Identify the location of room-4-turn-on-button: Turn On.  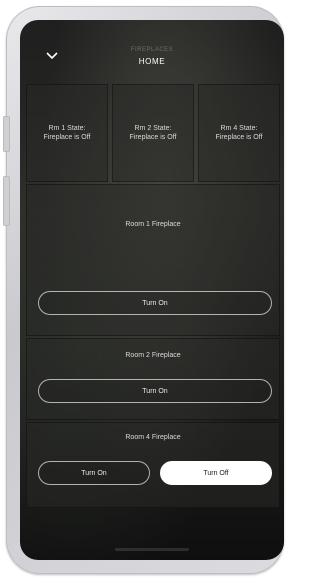
(94, 473).